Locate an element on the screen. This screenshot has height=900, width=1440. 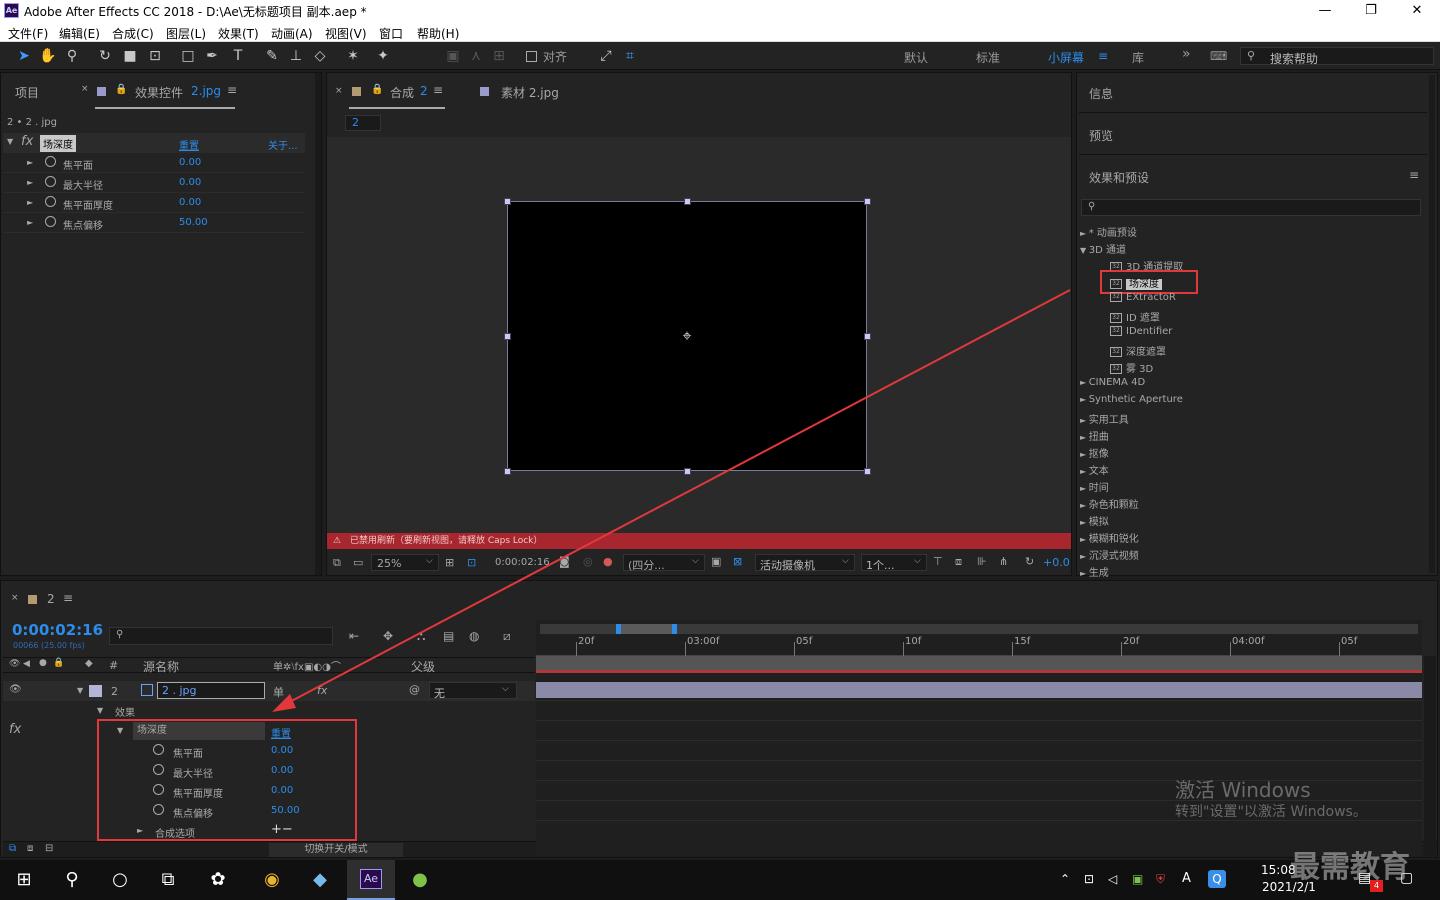
app-pinwheel-icon: ✿ is located at coordinates (218, 880).